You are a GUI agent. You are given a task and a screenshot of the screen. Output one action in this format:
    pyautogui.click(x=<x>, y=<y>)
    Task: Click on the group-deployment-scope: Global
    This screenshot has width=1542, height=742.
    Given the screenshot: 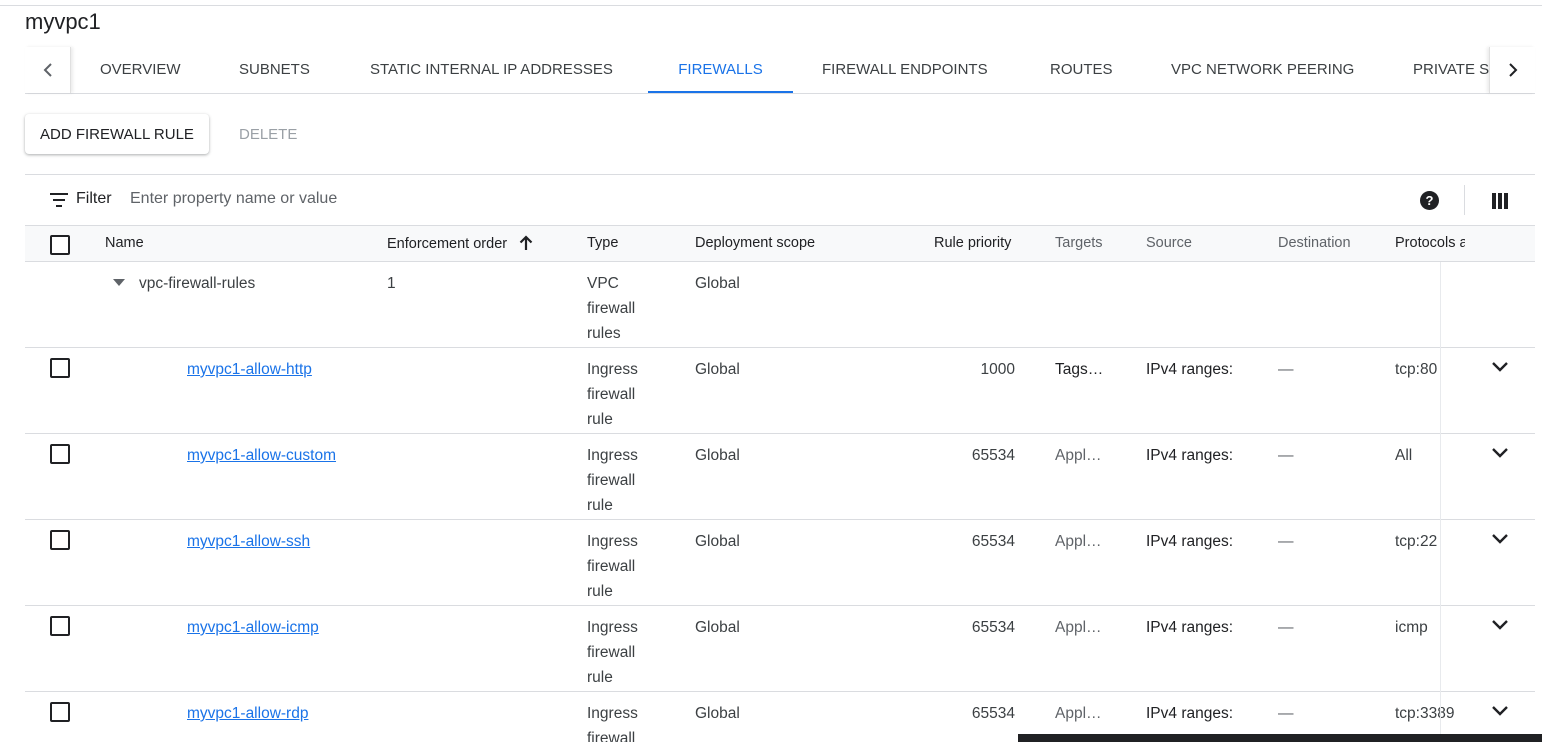 What is the action you would take?
    pyautogui.click(x=717, y=283)
    